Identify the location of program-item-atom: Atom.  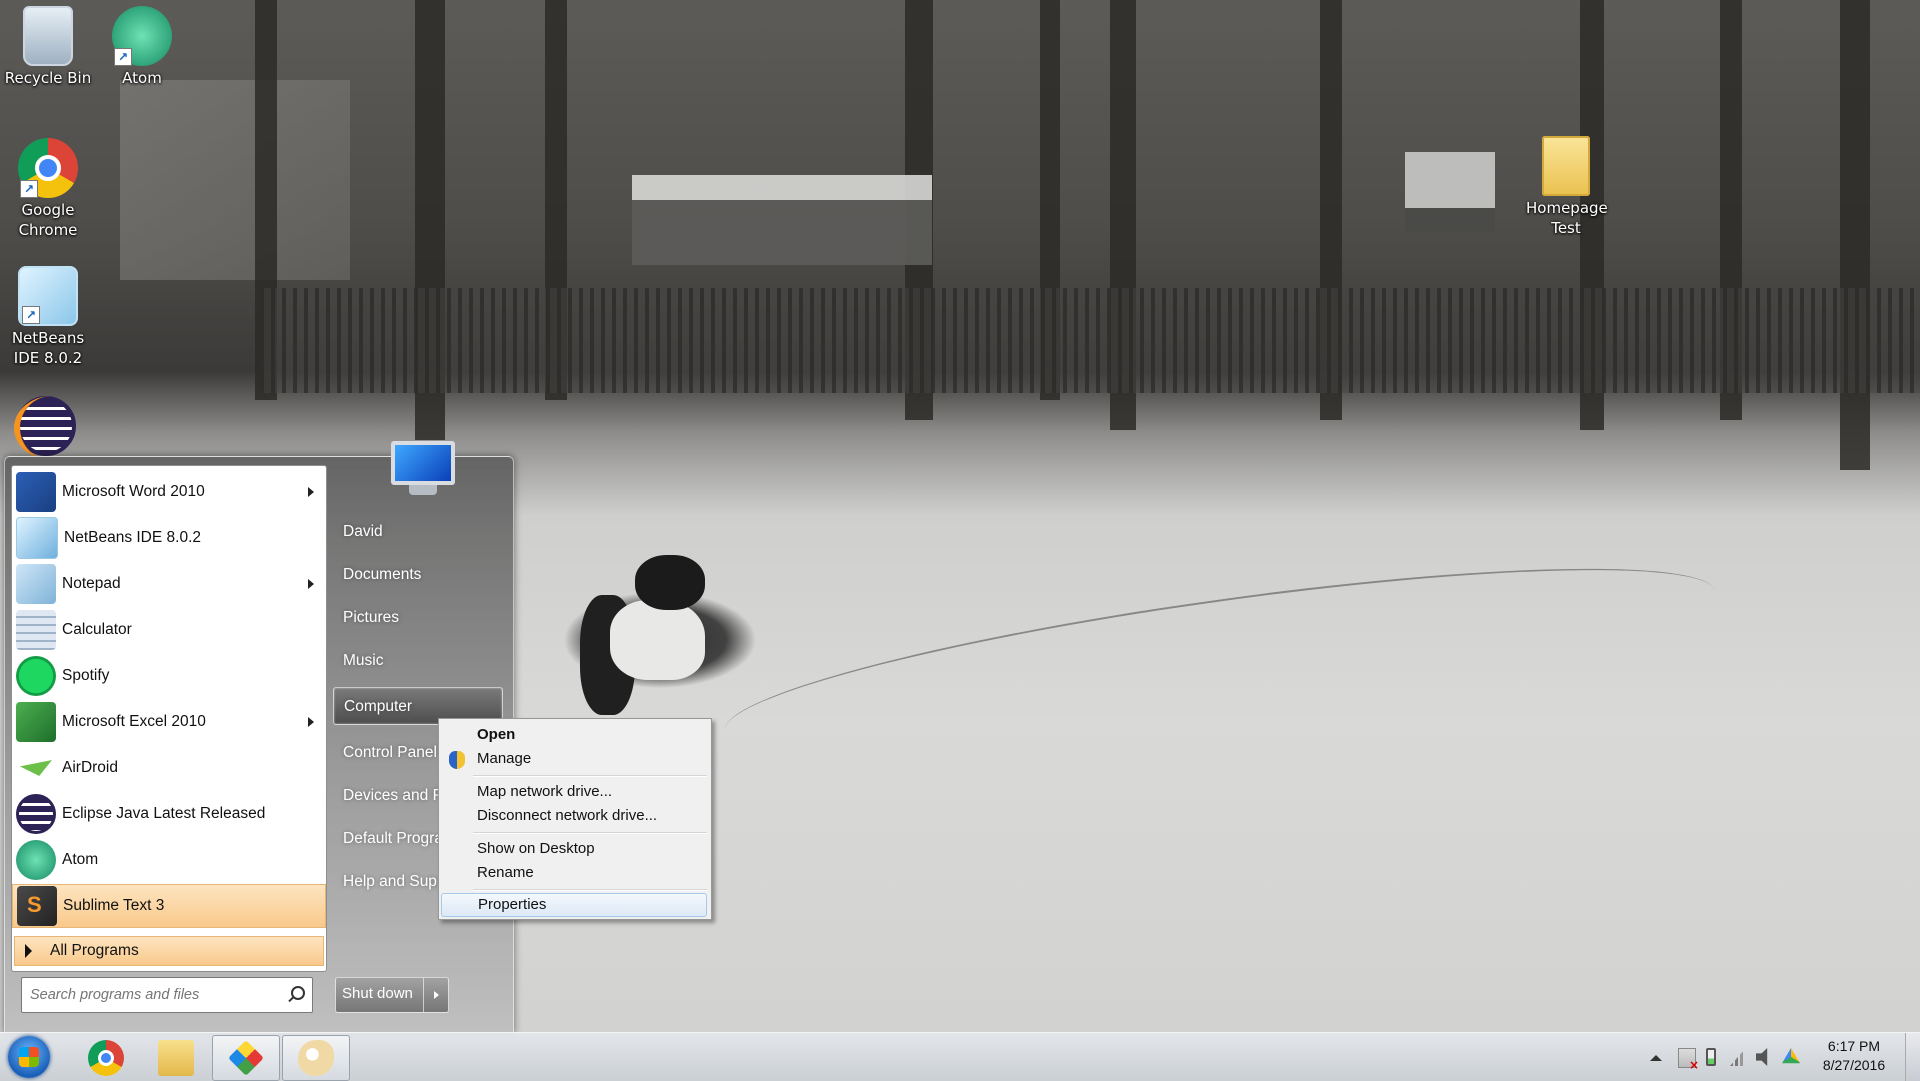
(169, 860).